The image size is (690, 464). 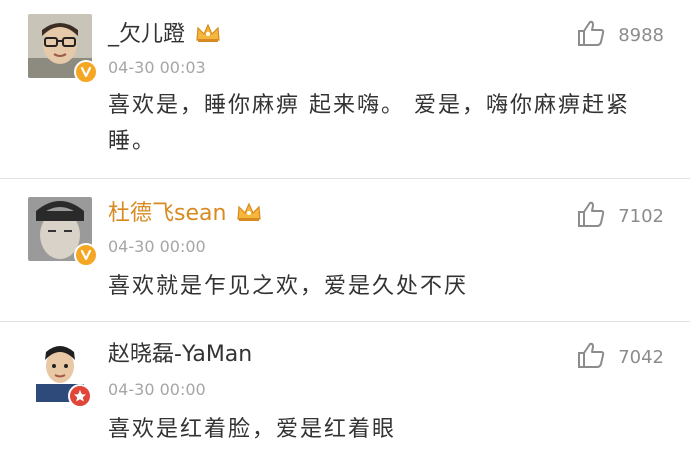 I want to click on comment-text: 喜欢是，睡你麻痹 起来嗨。 爱是，嗨你麻痹赶紧睡。, so click(x=369, y=123).